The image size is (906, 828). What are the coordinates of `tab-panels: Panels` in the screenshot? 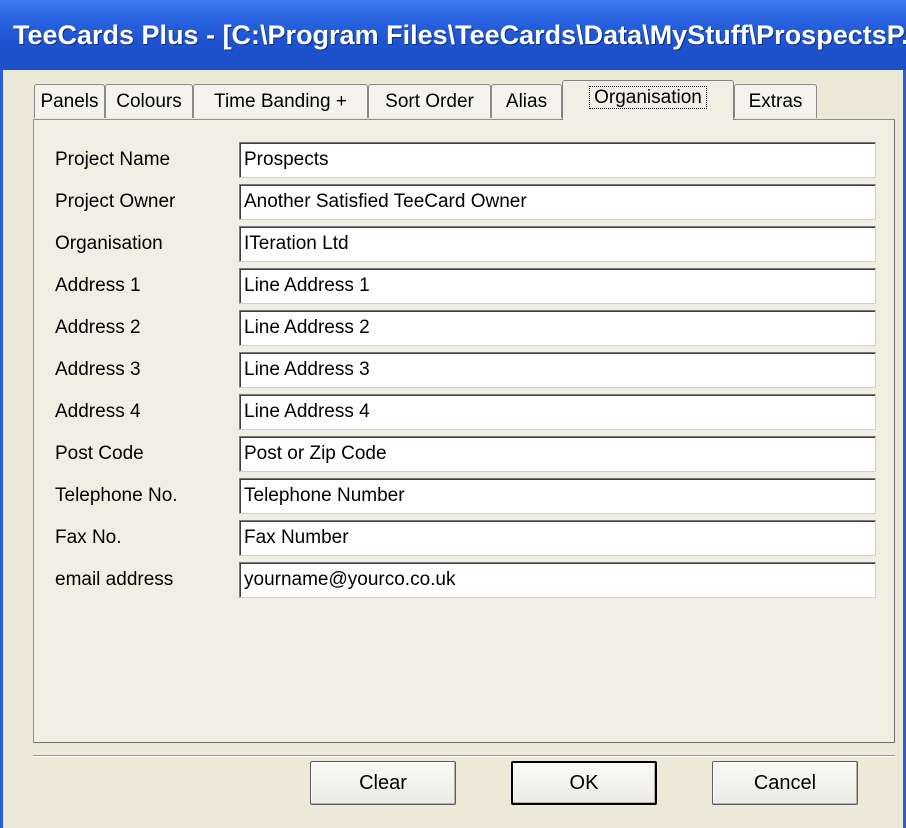 It's located at (69, 101).